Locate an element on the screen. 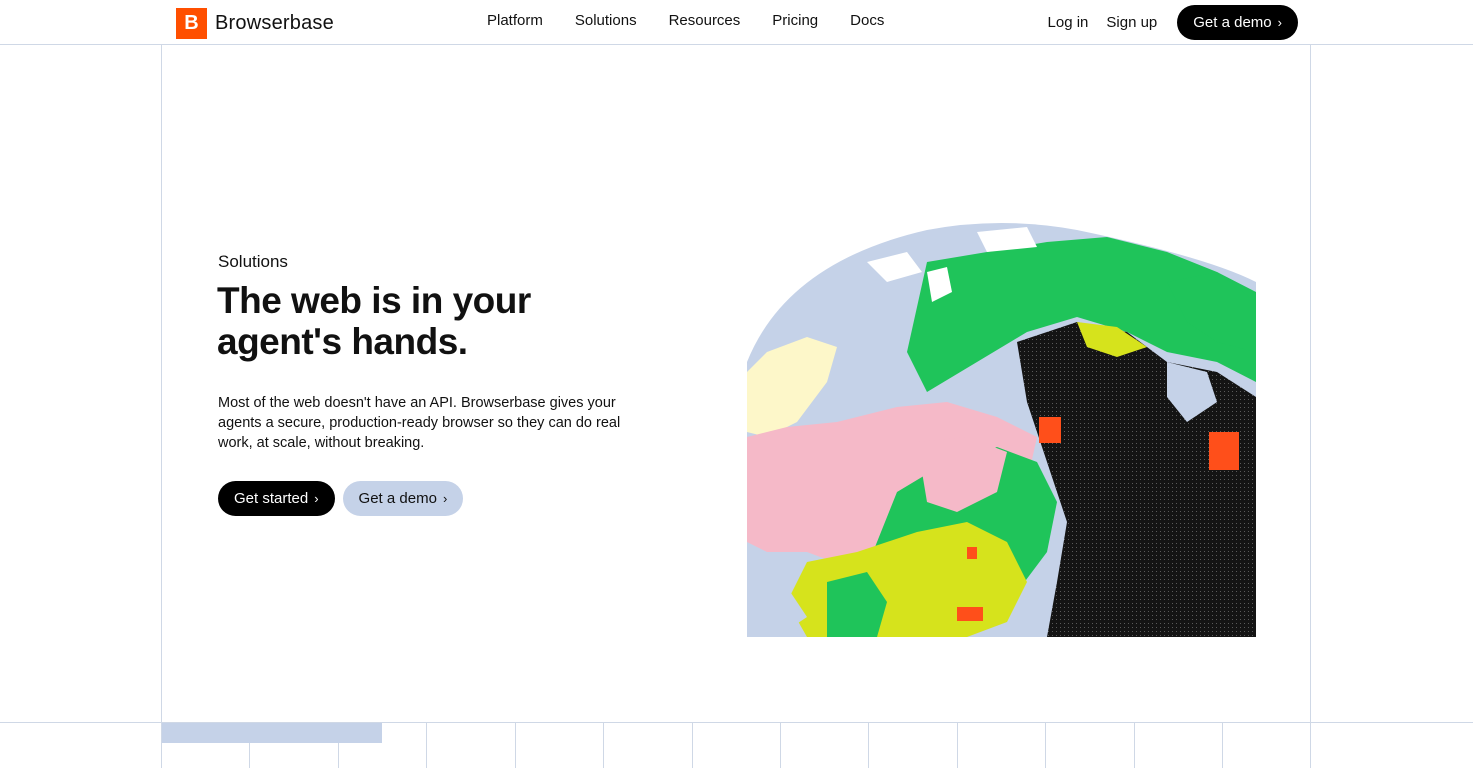 The image size is (1473, 768). nav-item-pricing: Pricing is located at coordinates (795, 23).